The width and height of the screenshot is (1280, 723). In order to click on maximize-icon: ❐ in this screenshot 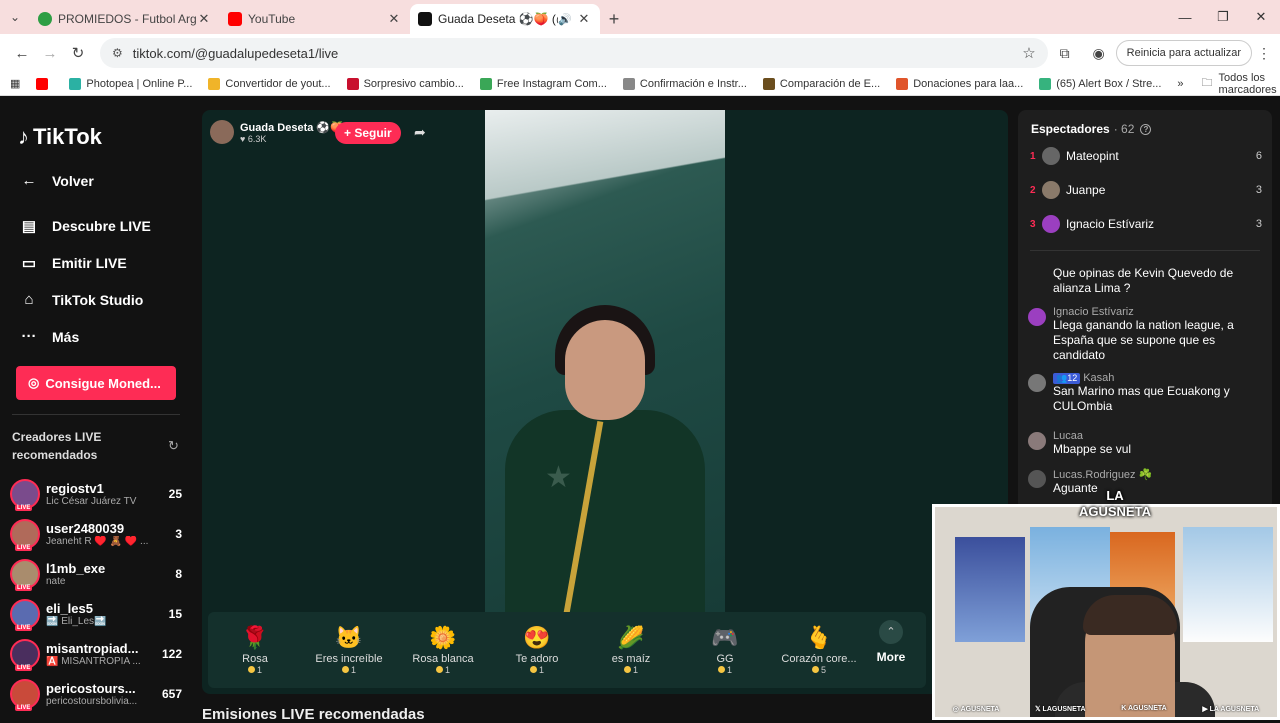, I will do `click(1223, 17)`.